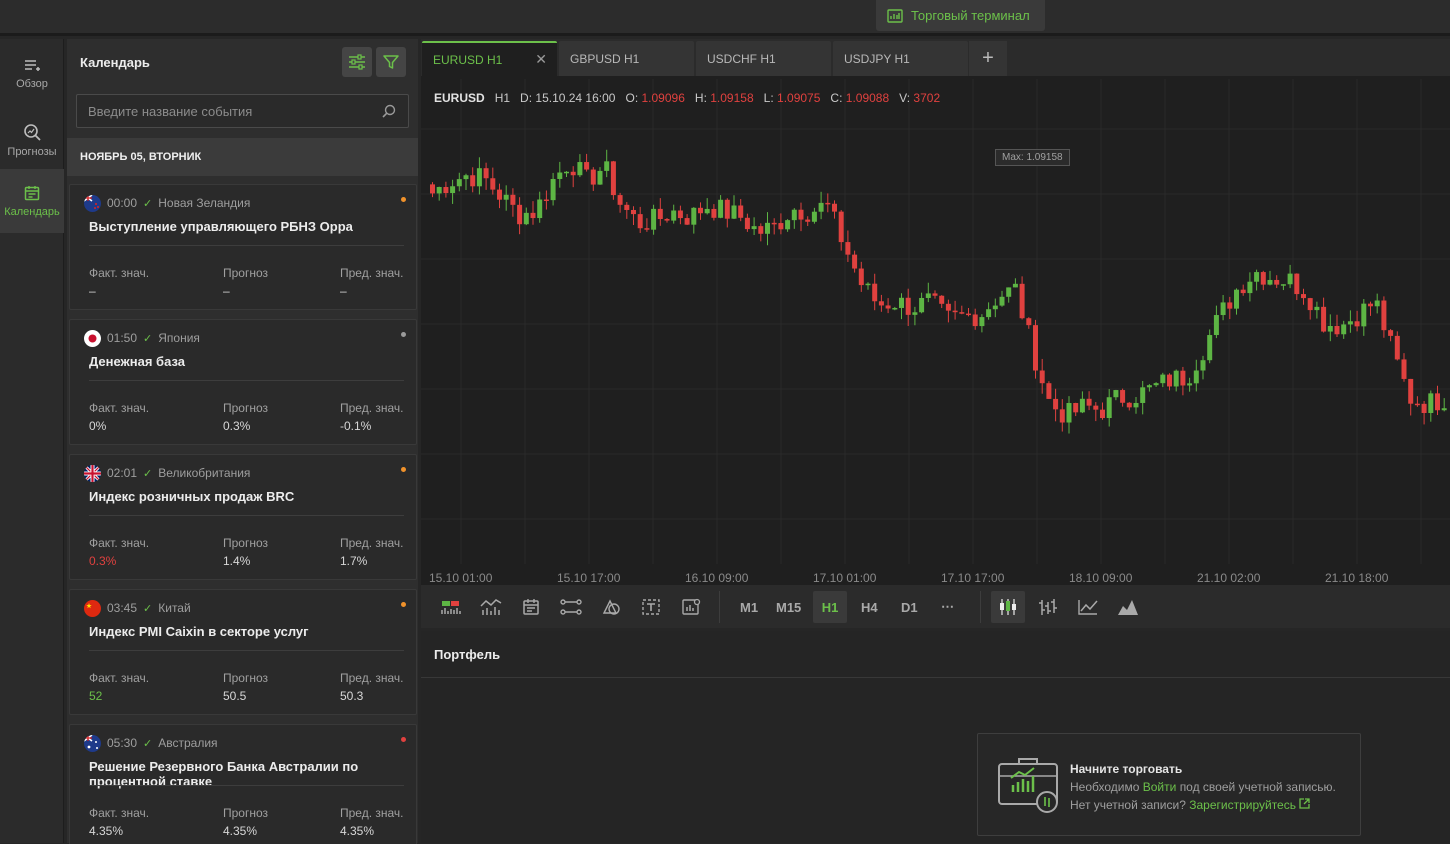 This screenshot has width=1450, height=844. What do you see at coordinates (221, 226) in the screenshot?
I see `event-title: Выступление управляющего РБНЗ Орра` at bounding box center [221, 226].